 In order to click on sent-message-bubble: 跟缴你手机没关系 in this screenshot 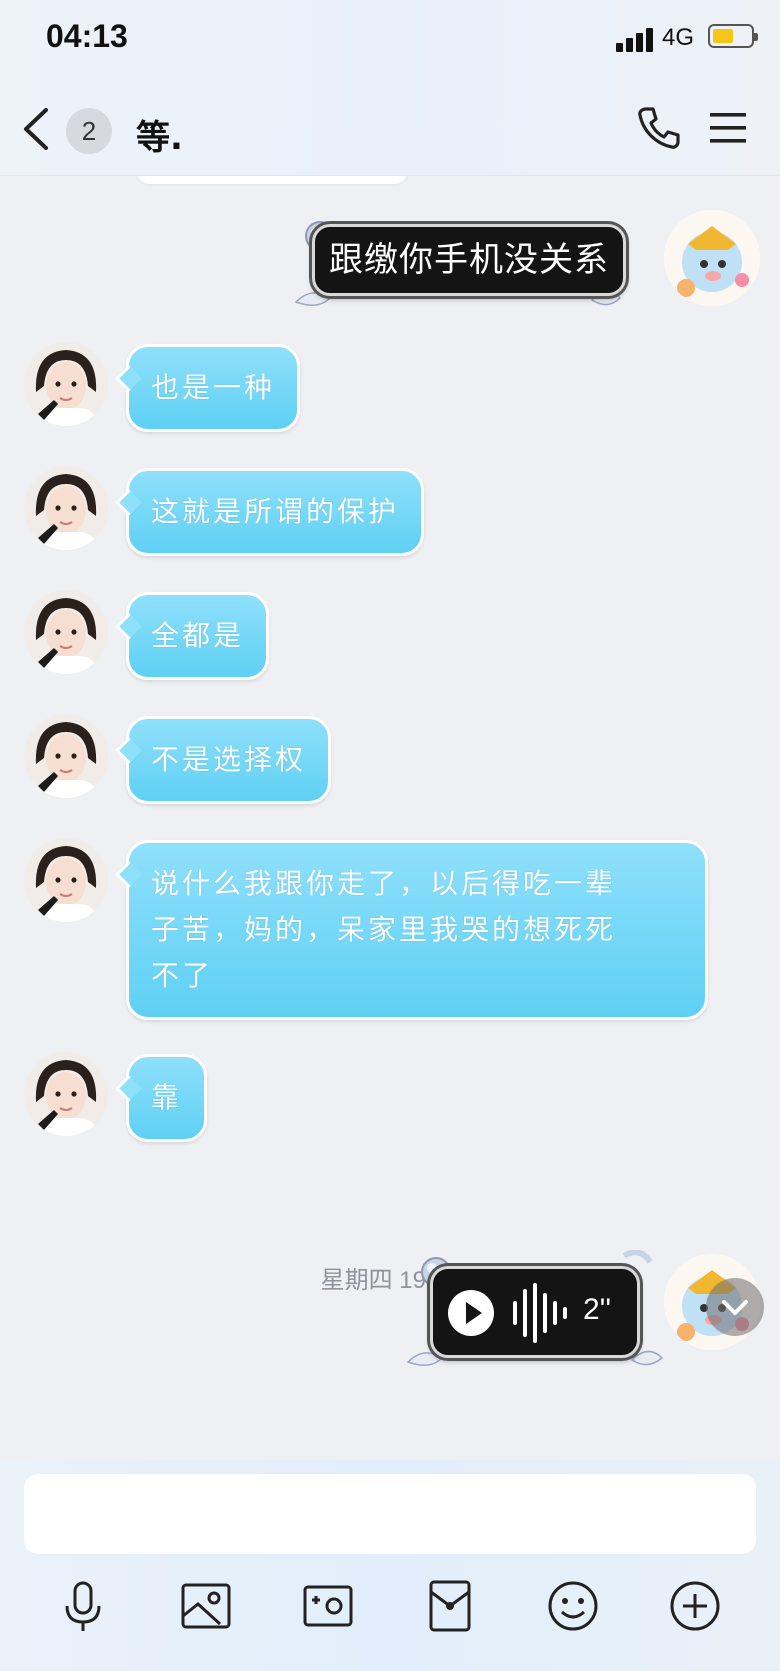, I will do `click(469, 260)`.